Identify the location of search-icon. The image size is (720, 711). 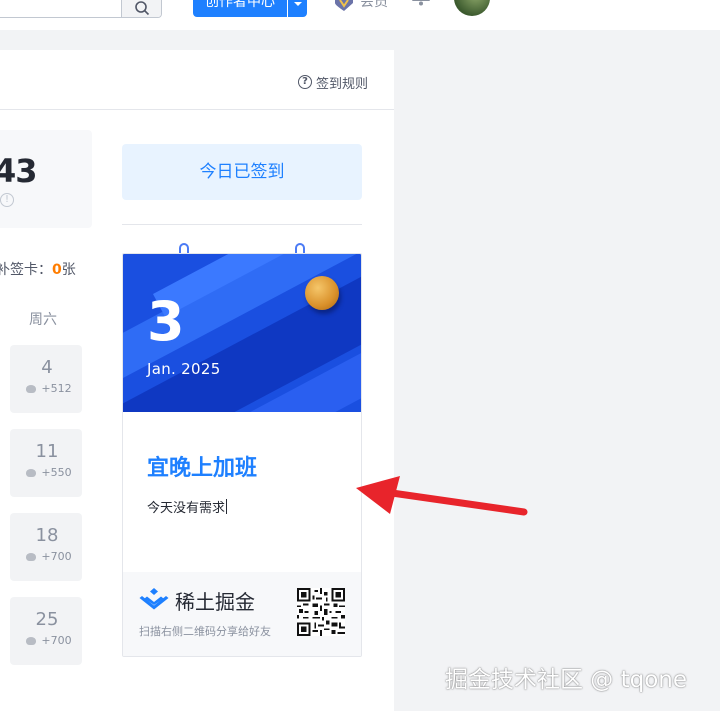
(142, 8).